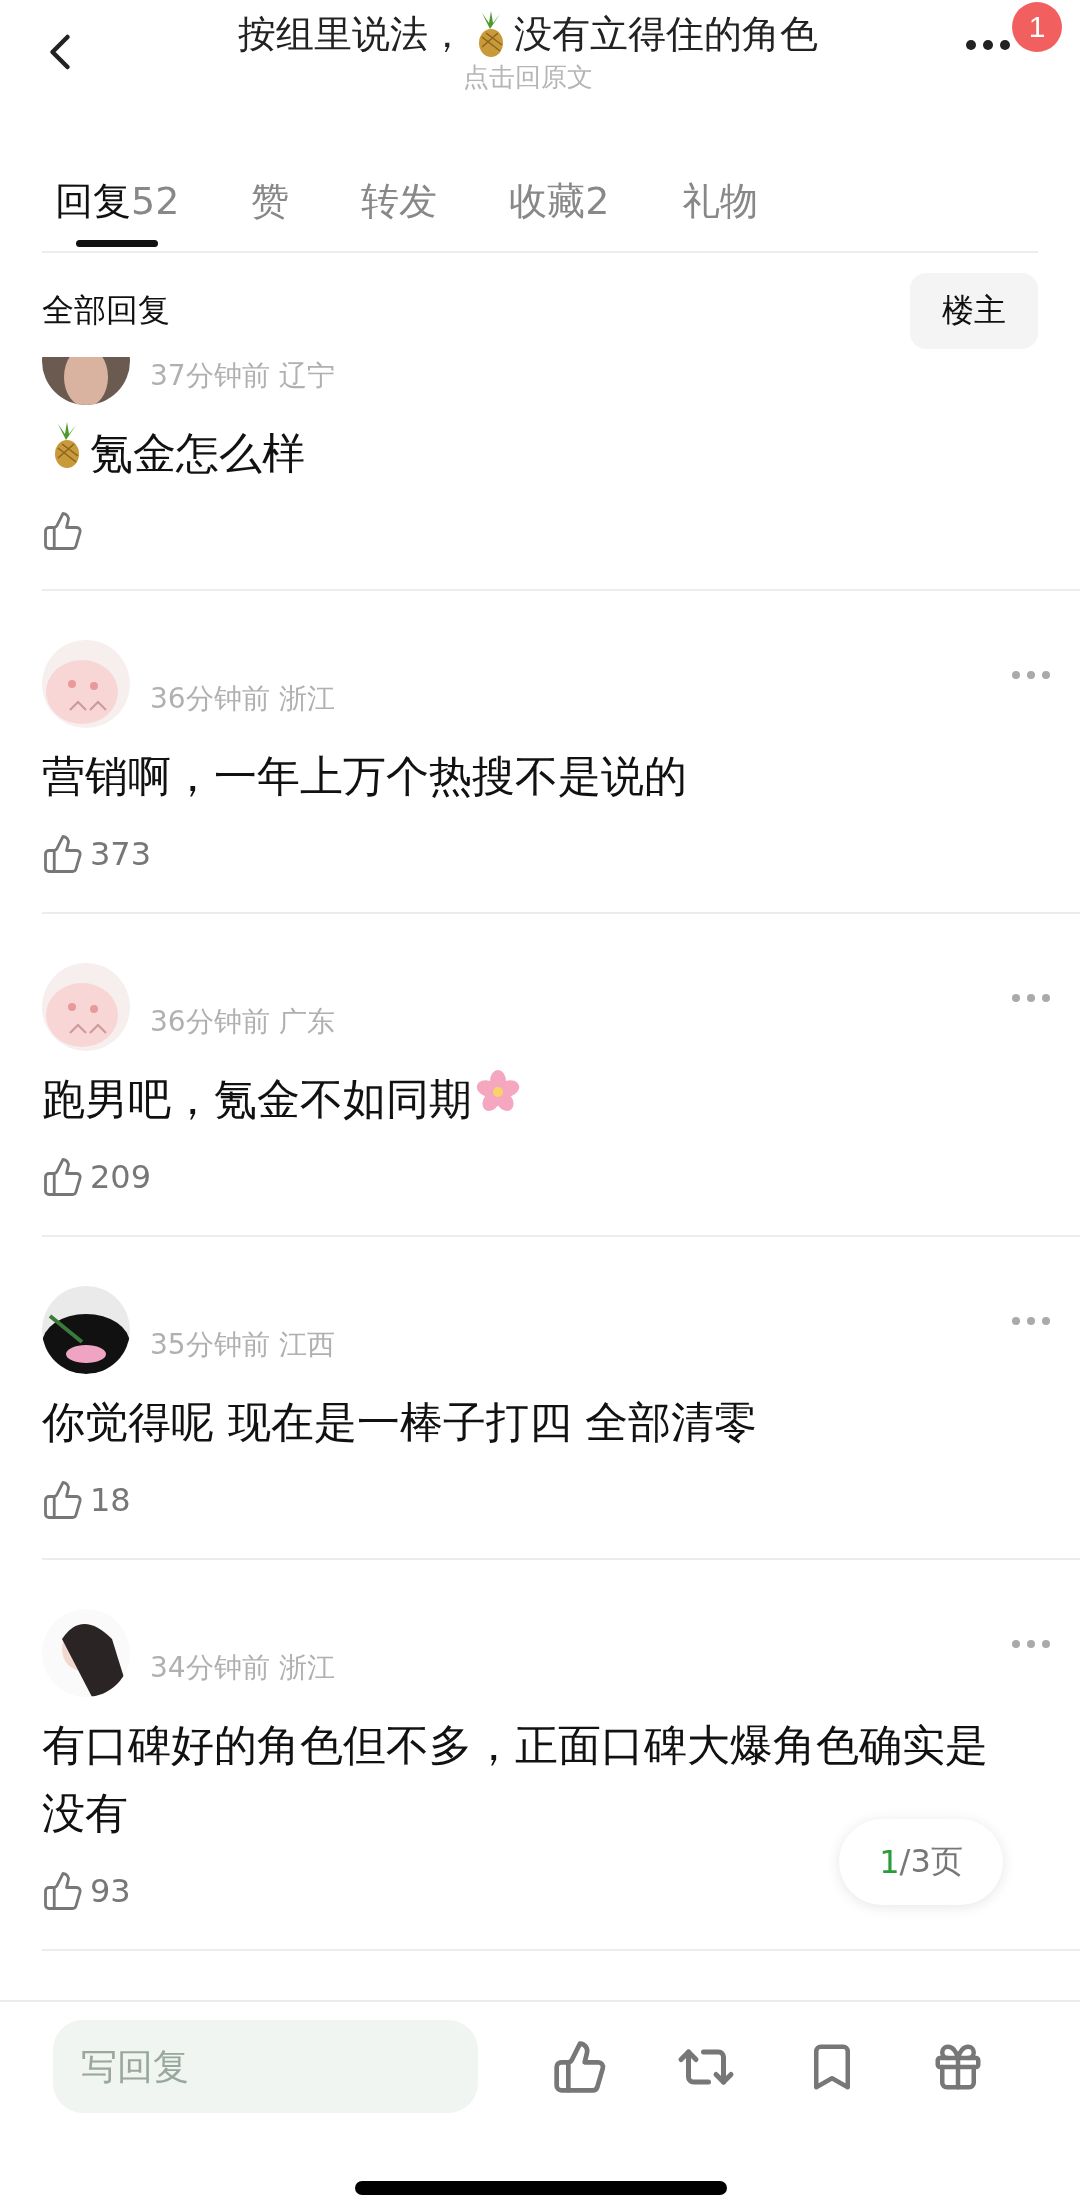  Describe the element at coordinates (365, 776) in the screenshot. I see `comment-text: 营销啊，一年上万个热搜不是说的` at that location.